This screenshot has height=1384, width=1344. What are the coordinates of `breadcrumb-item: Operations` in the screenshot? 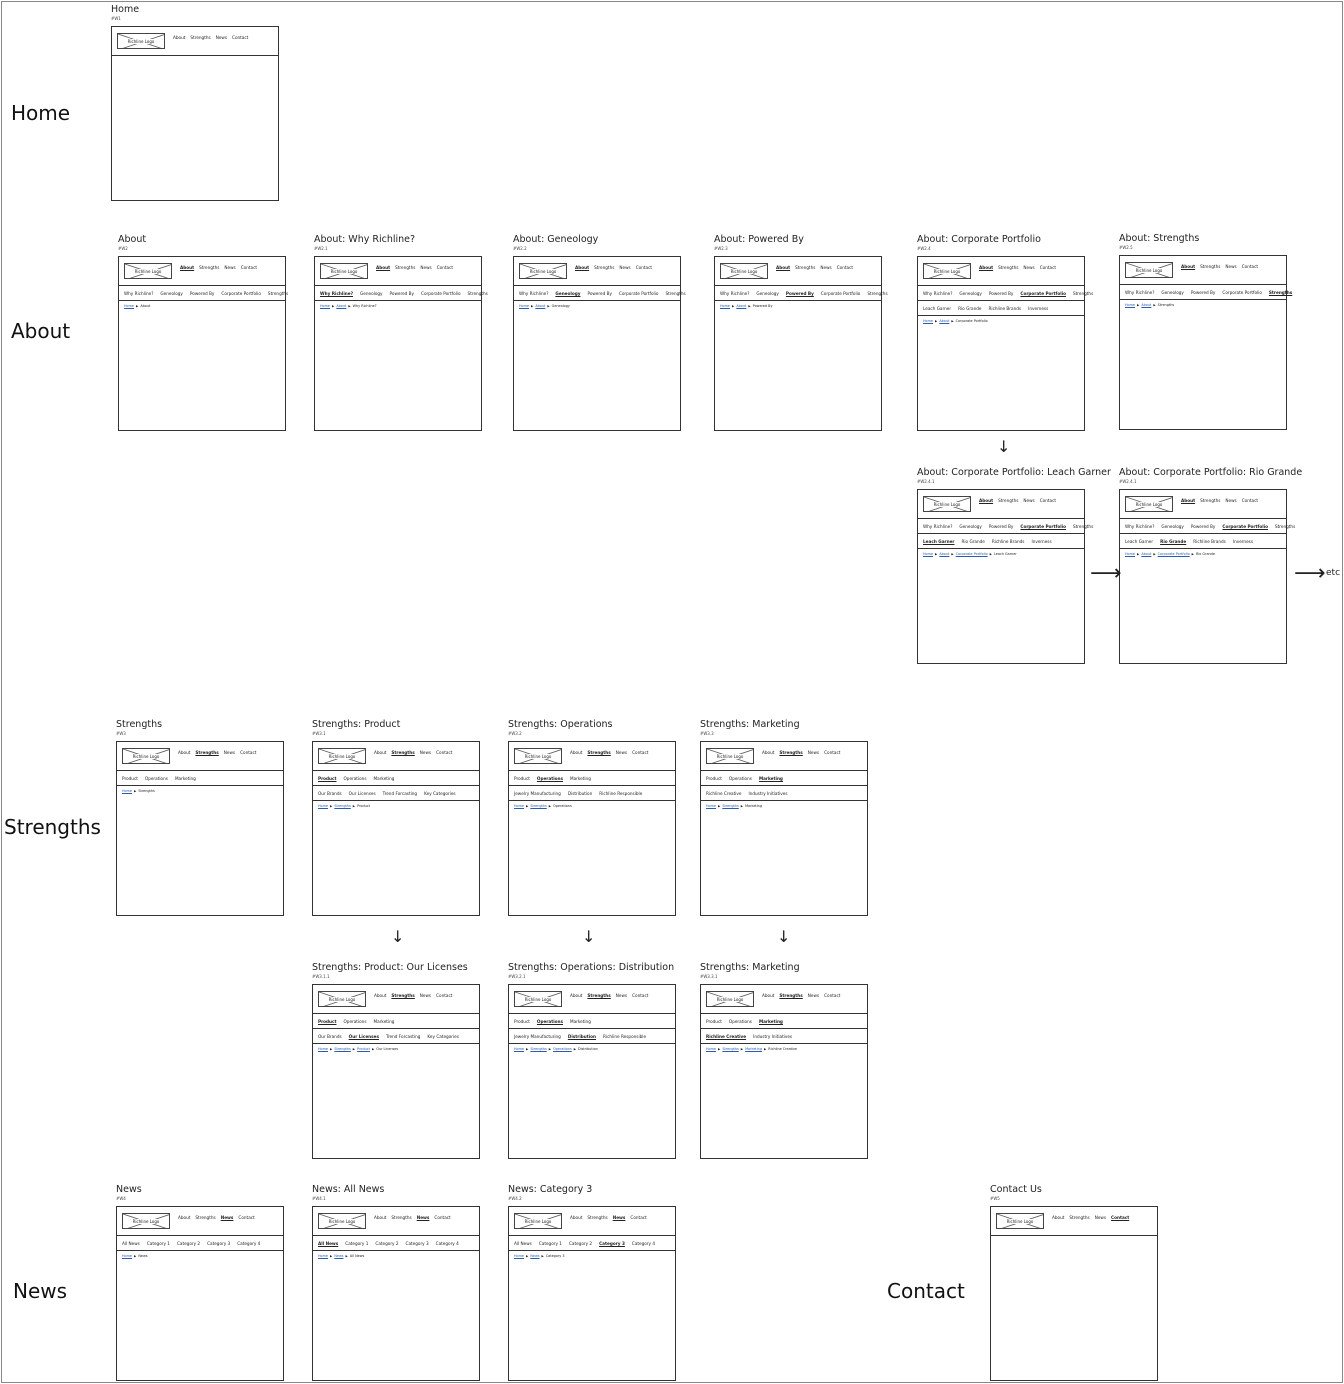 It's located at (562, 1049).